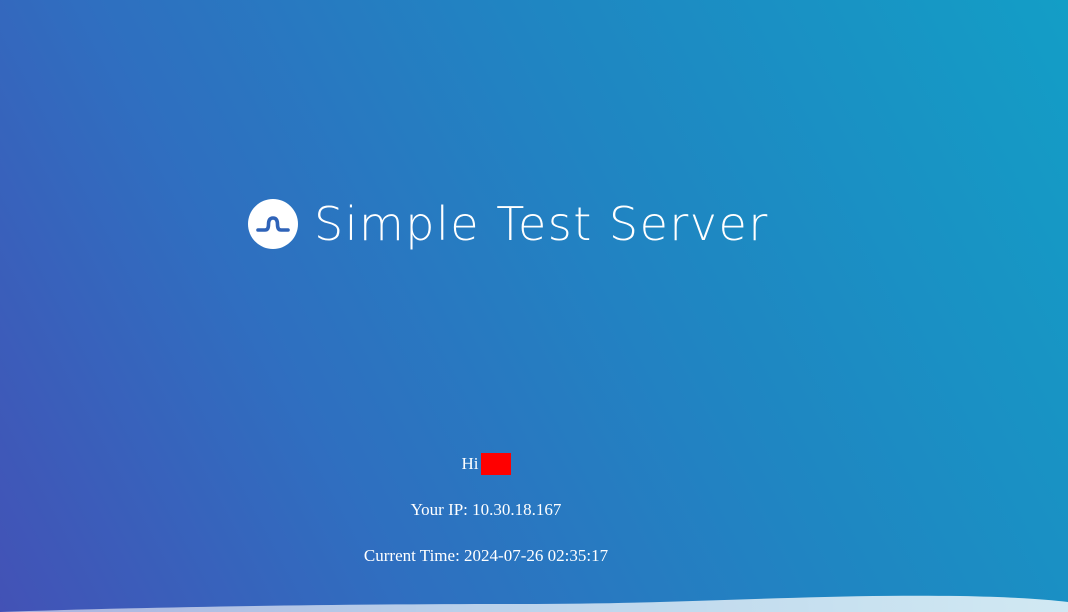 The height and width of the screenshot is (612, 1068). Describe the element at coordinates (486, 509) in the screenshot. I see `ip-address-text: Your IP: 10.30.18.167` at that location.